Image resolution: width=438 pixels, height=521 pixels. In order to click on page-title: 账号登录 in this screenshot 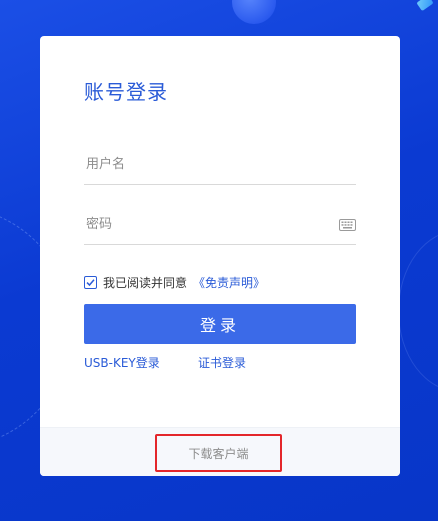, I will do `click(126, 92)`.